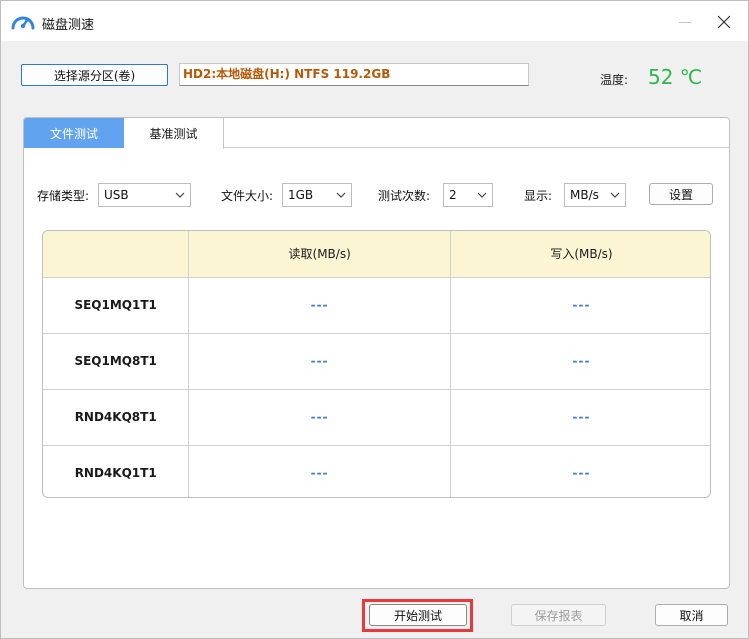  What do you see at coordinates (74, 133) in the screenshot?
I see `tab-file-test: 文件测试` at bounding box center [74, 133].